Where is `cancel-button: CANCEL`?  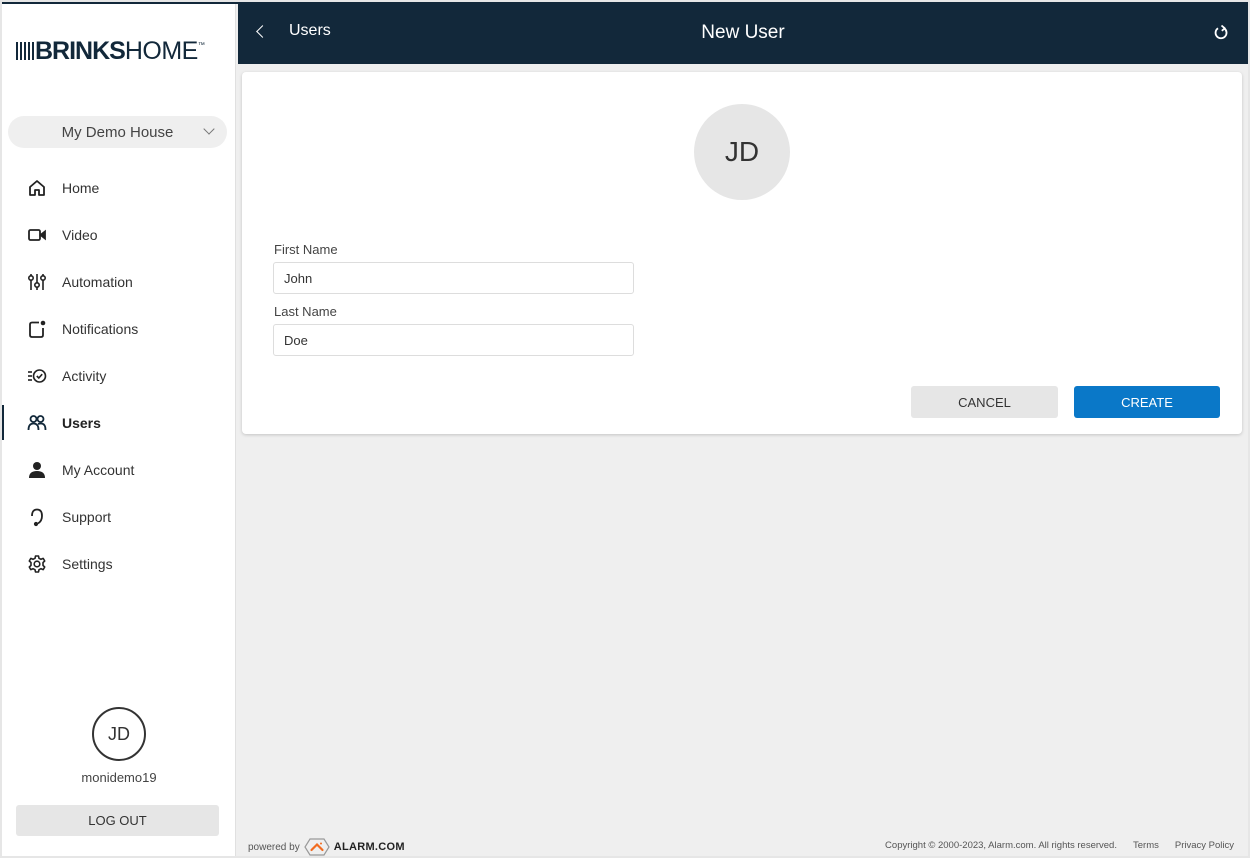
cancel-button: CANCEL is located at coordinates (984, 402).